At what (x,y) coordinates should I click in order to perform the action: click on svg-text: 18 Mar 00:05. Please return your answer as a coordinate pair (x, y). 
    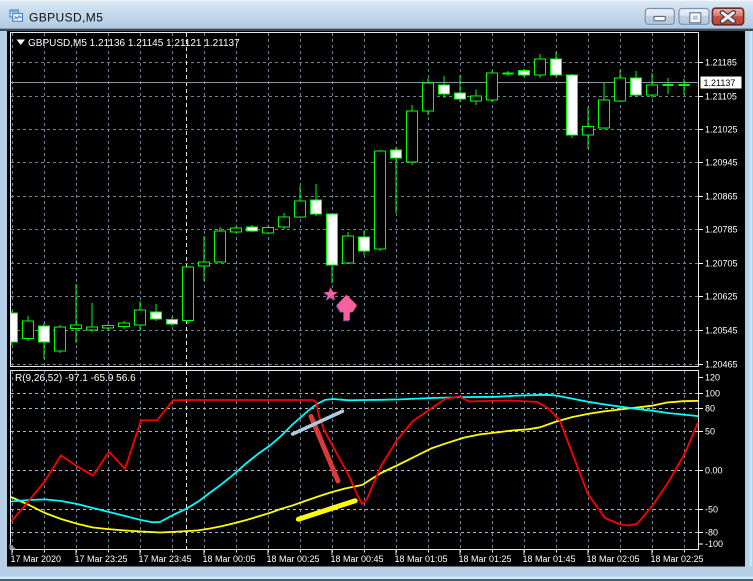
    Looking at the image, I should click on (229, 559).